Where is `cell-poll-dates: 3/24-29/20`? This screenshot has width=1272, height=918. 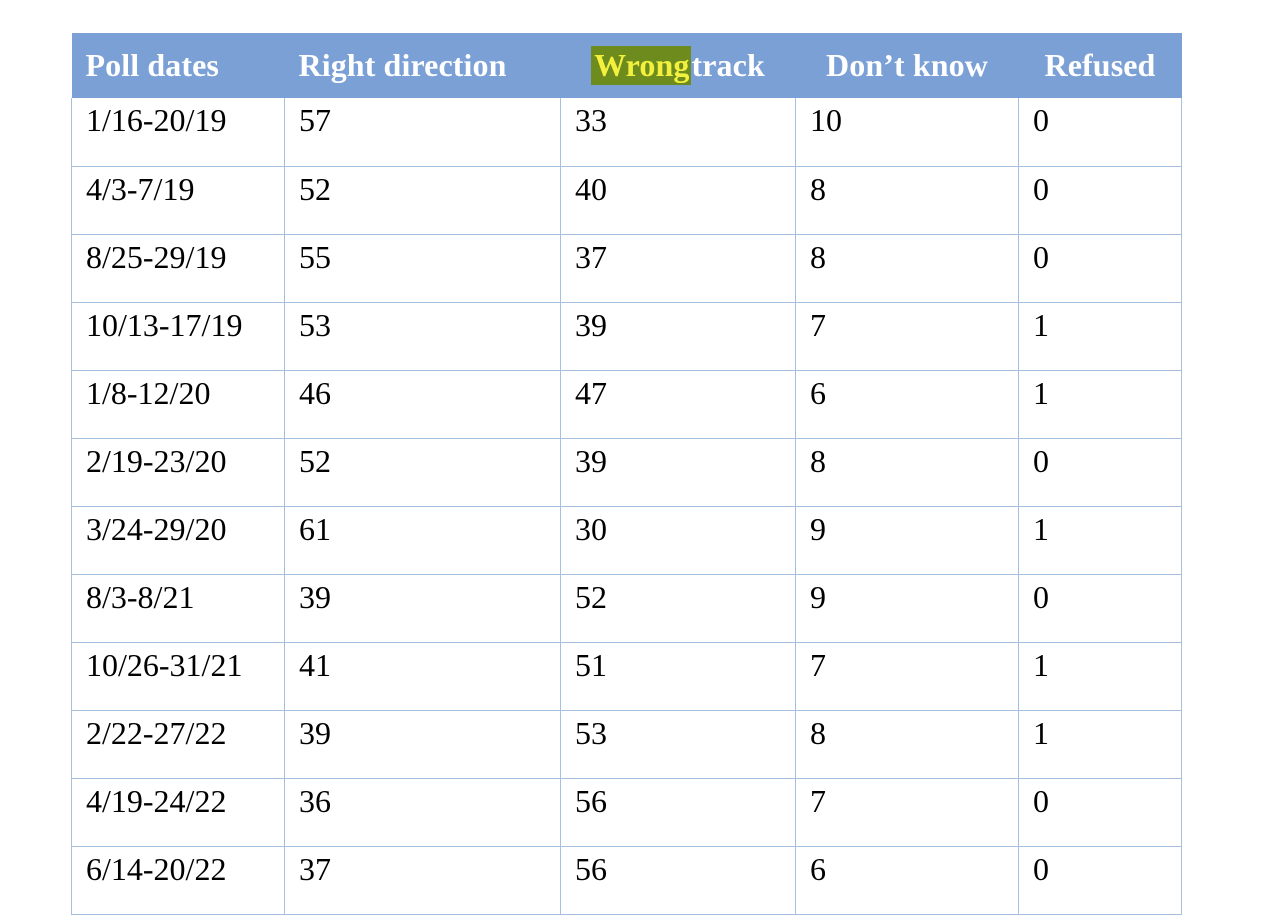 cell-poll-dates: 3/24-29/20 is located at coordinates (178, 540).